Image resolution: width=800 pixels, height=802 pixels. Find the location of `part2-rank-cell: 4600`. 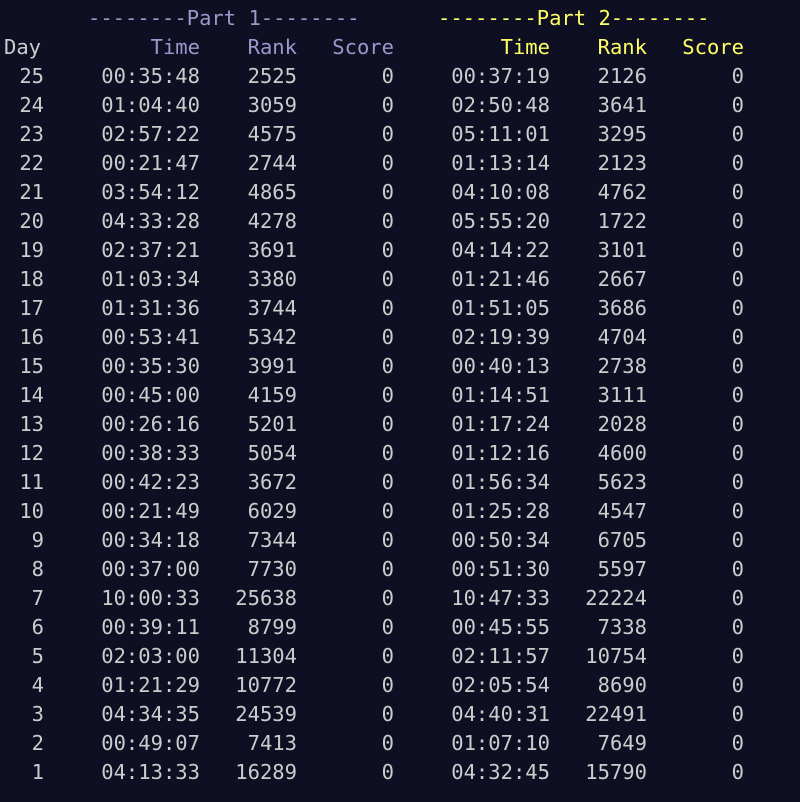

part2-rank-cell: 4600 is located at coordinates (622, 453).